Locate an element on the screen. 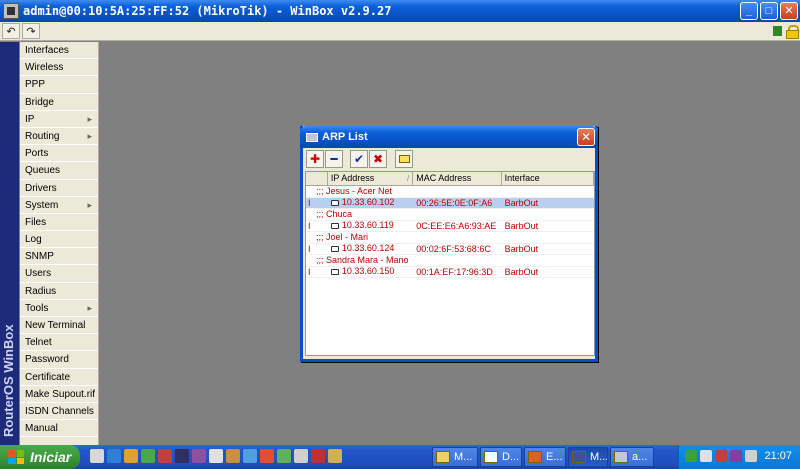 This screenshot has width=800, height=469. disable-icon: ✖ is located at coordinates (378, 159).